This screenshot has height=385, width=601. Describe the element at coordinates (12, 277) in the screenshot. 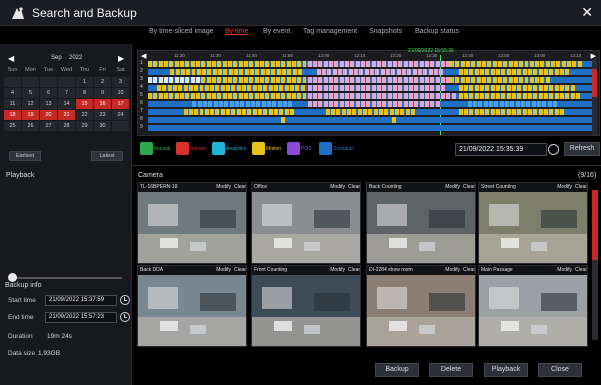

I see `playback-slider-knob` at that location.